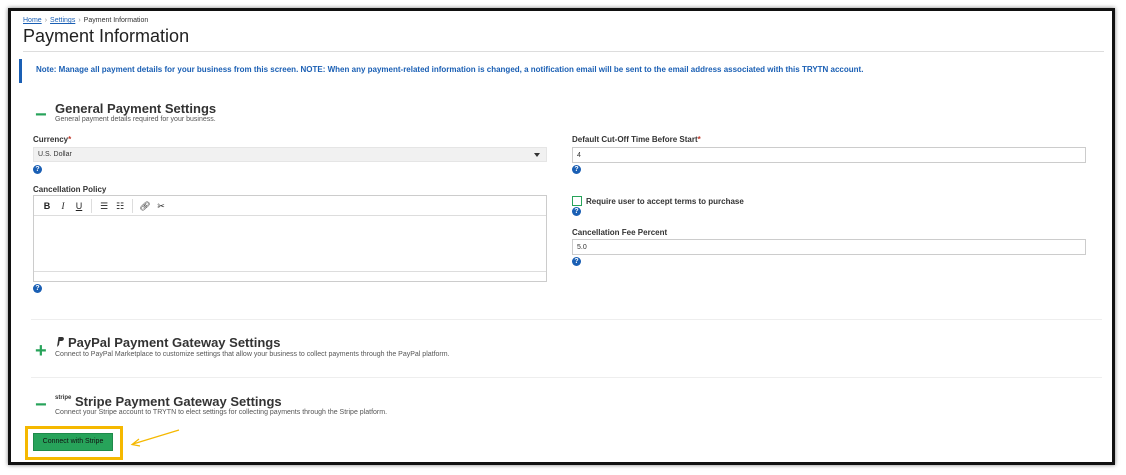 This screenshot has height=475, width=1126. Describe the element at coordinates (63, 398) in the screenshot. I see `stripe-logo: stripe` at that location.